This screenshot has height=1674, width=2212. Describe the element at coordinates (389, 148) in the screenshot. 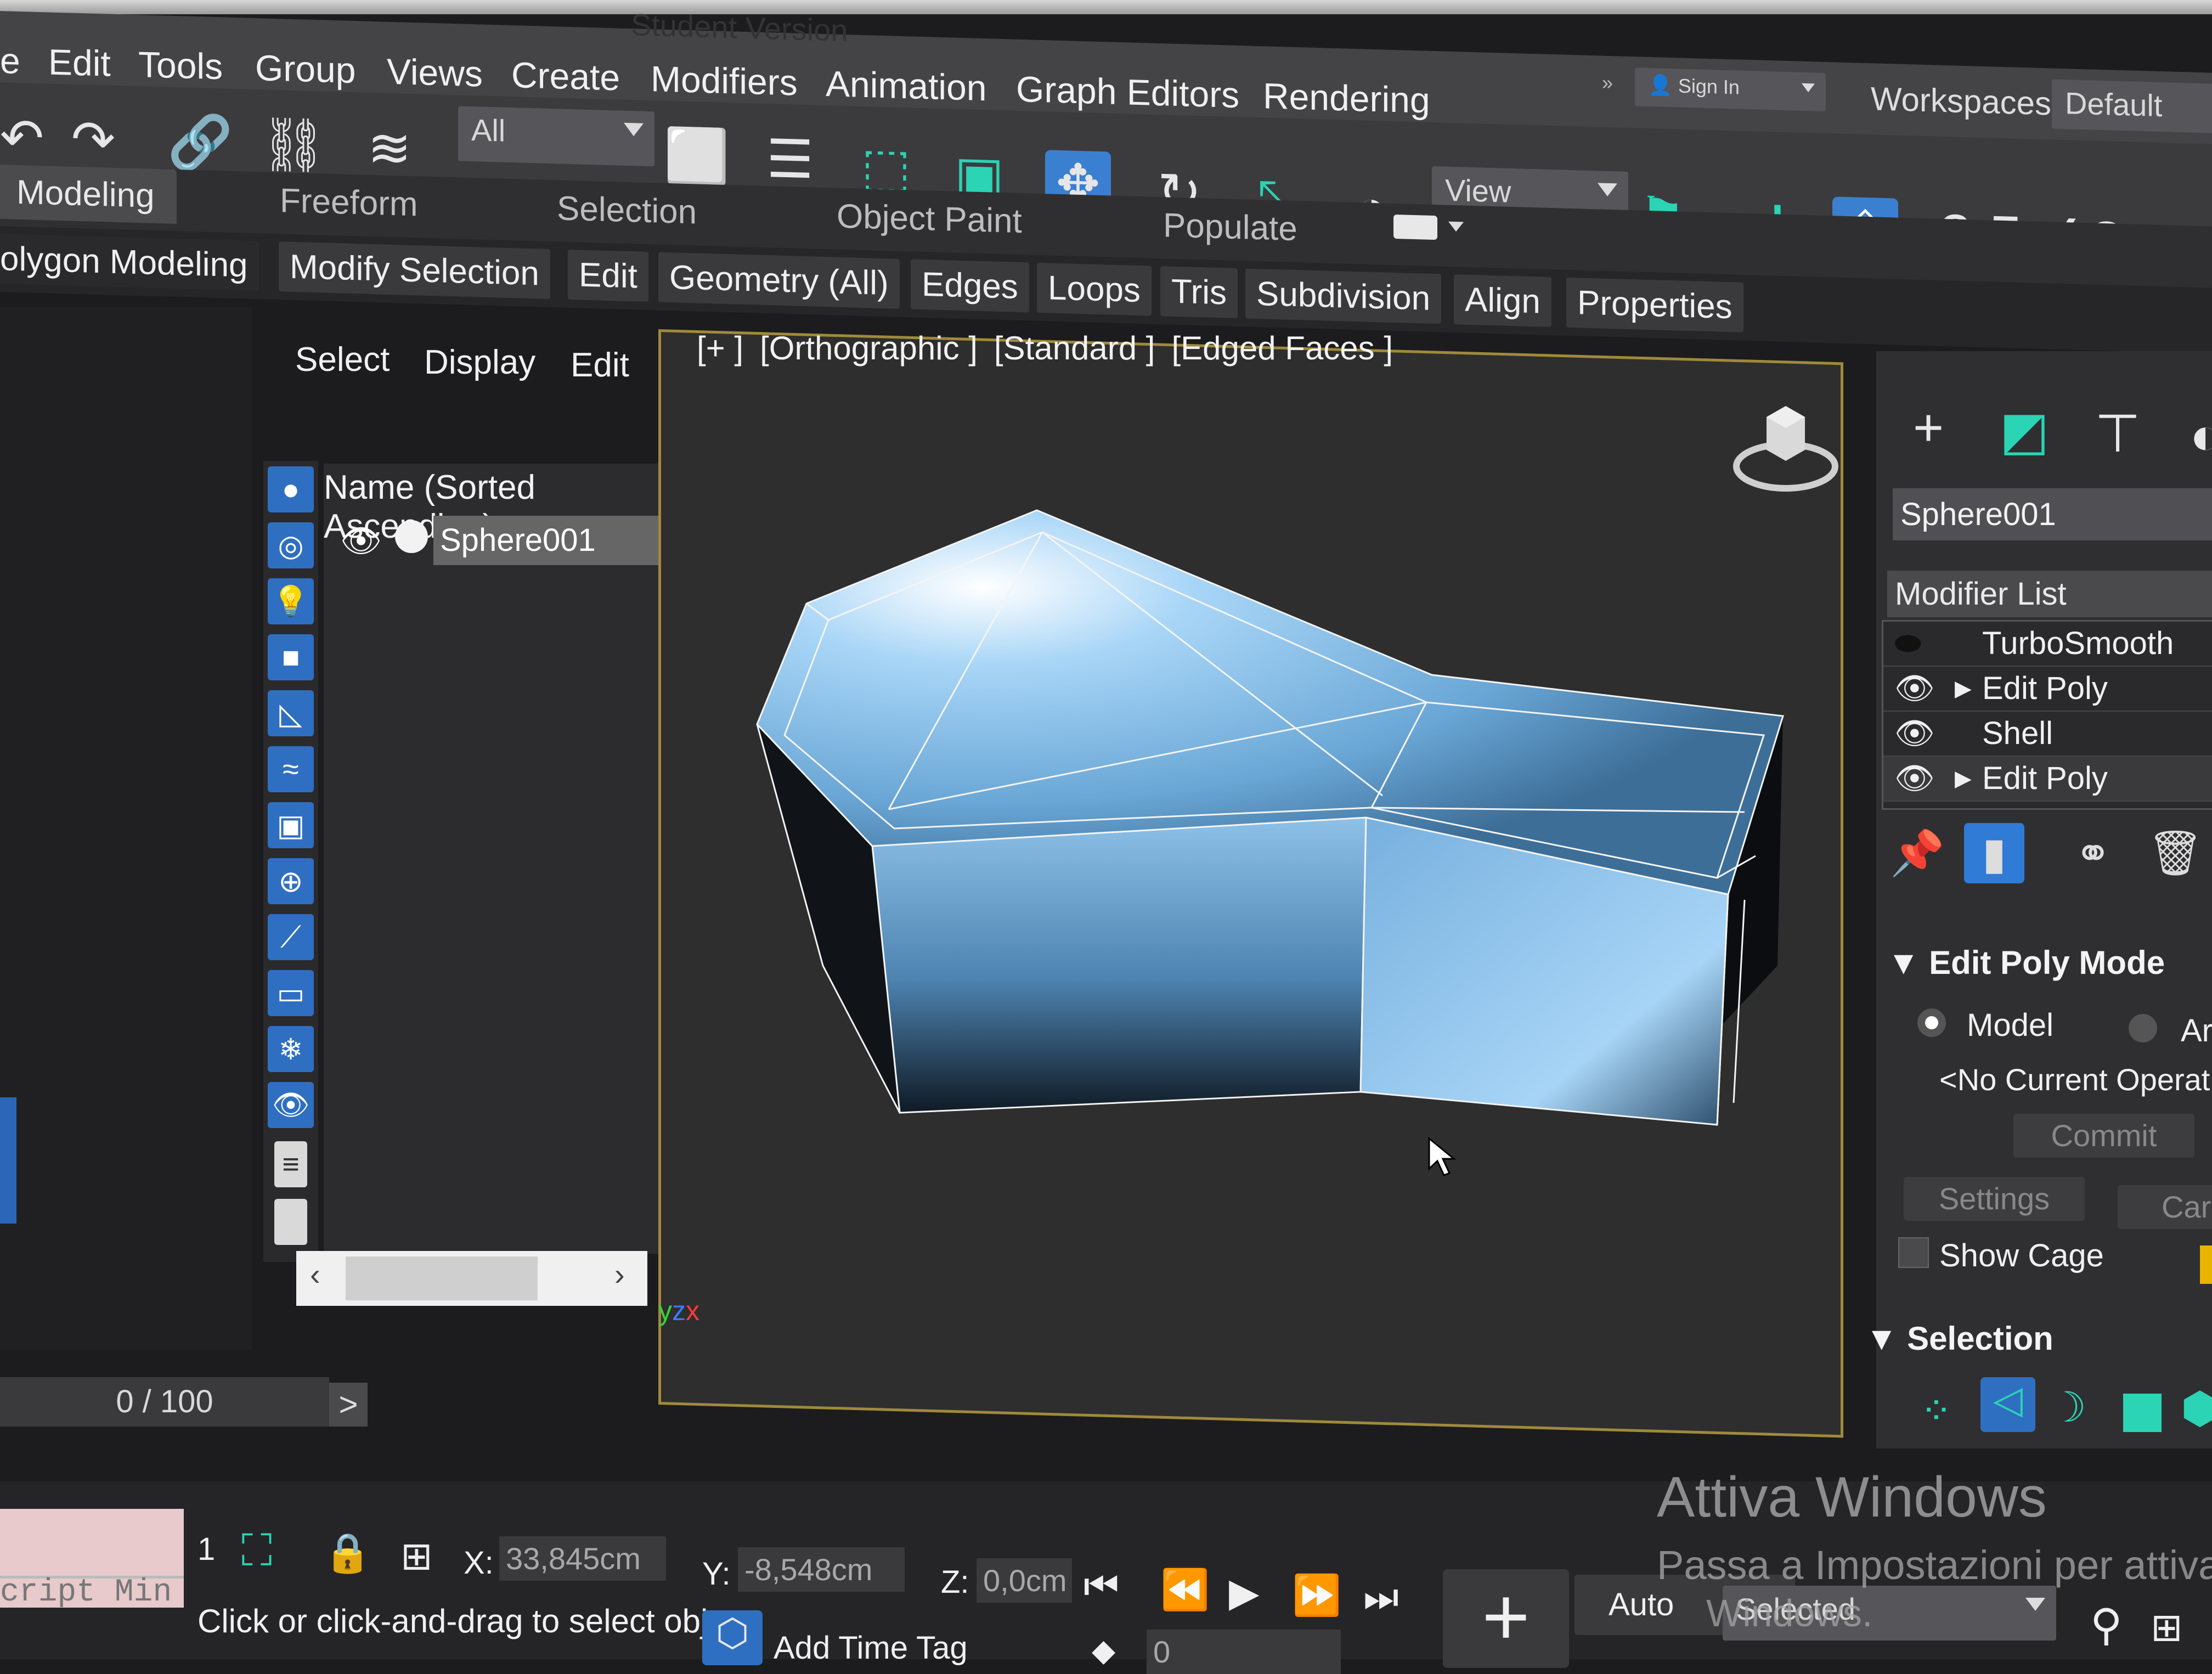

I see `bind-space-warp-icon: ≋` at that location.